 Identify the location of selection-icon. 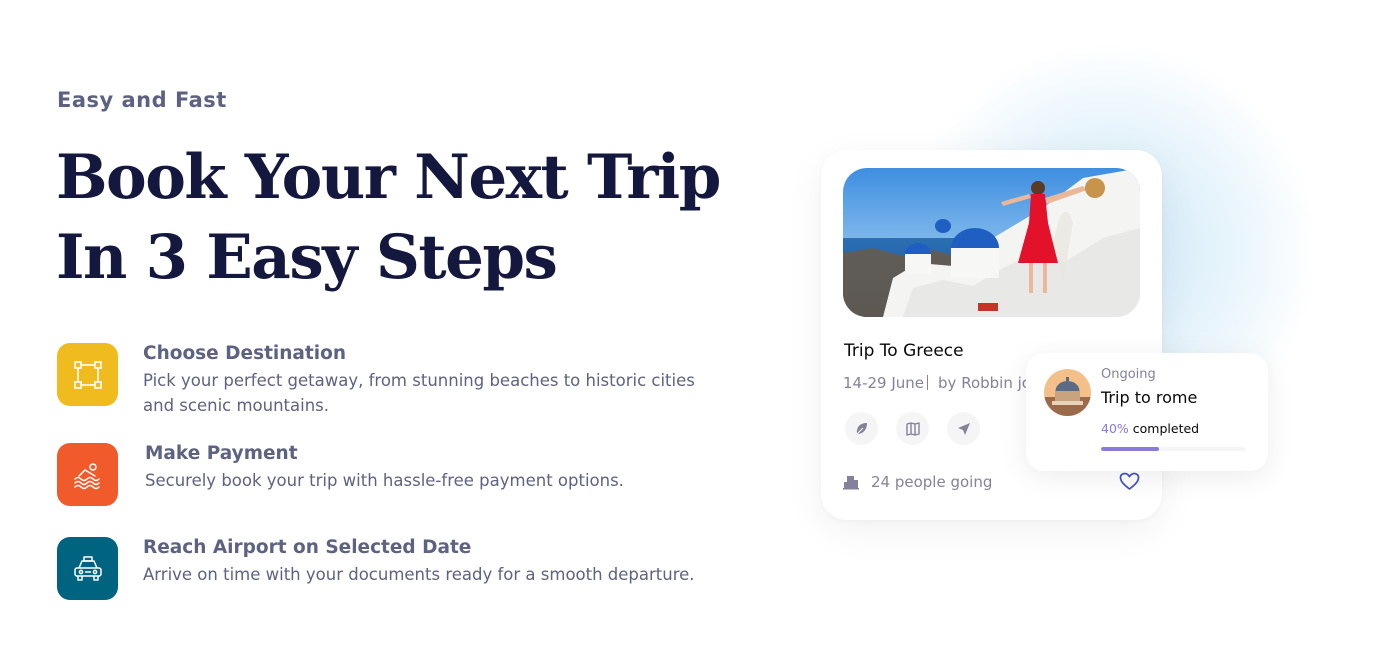
(87, 374).